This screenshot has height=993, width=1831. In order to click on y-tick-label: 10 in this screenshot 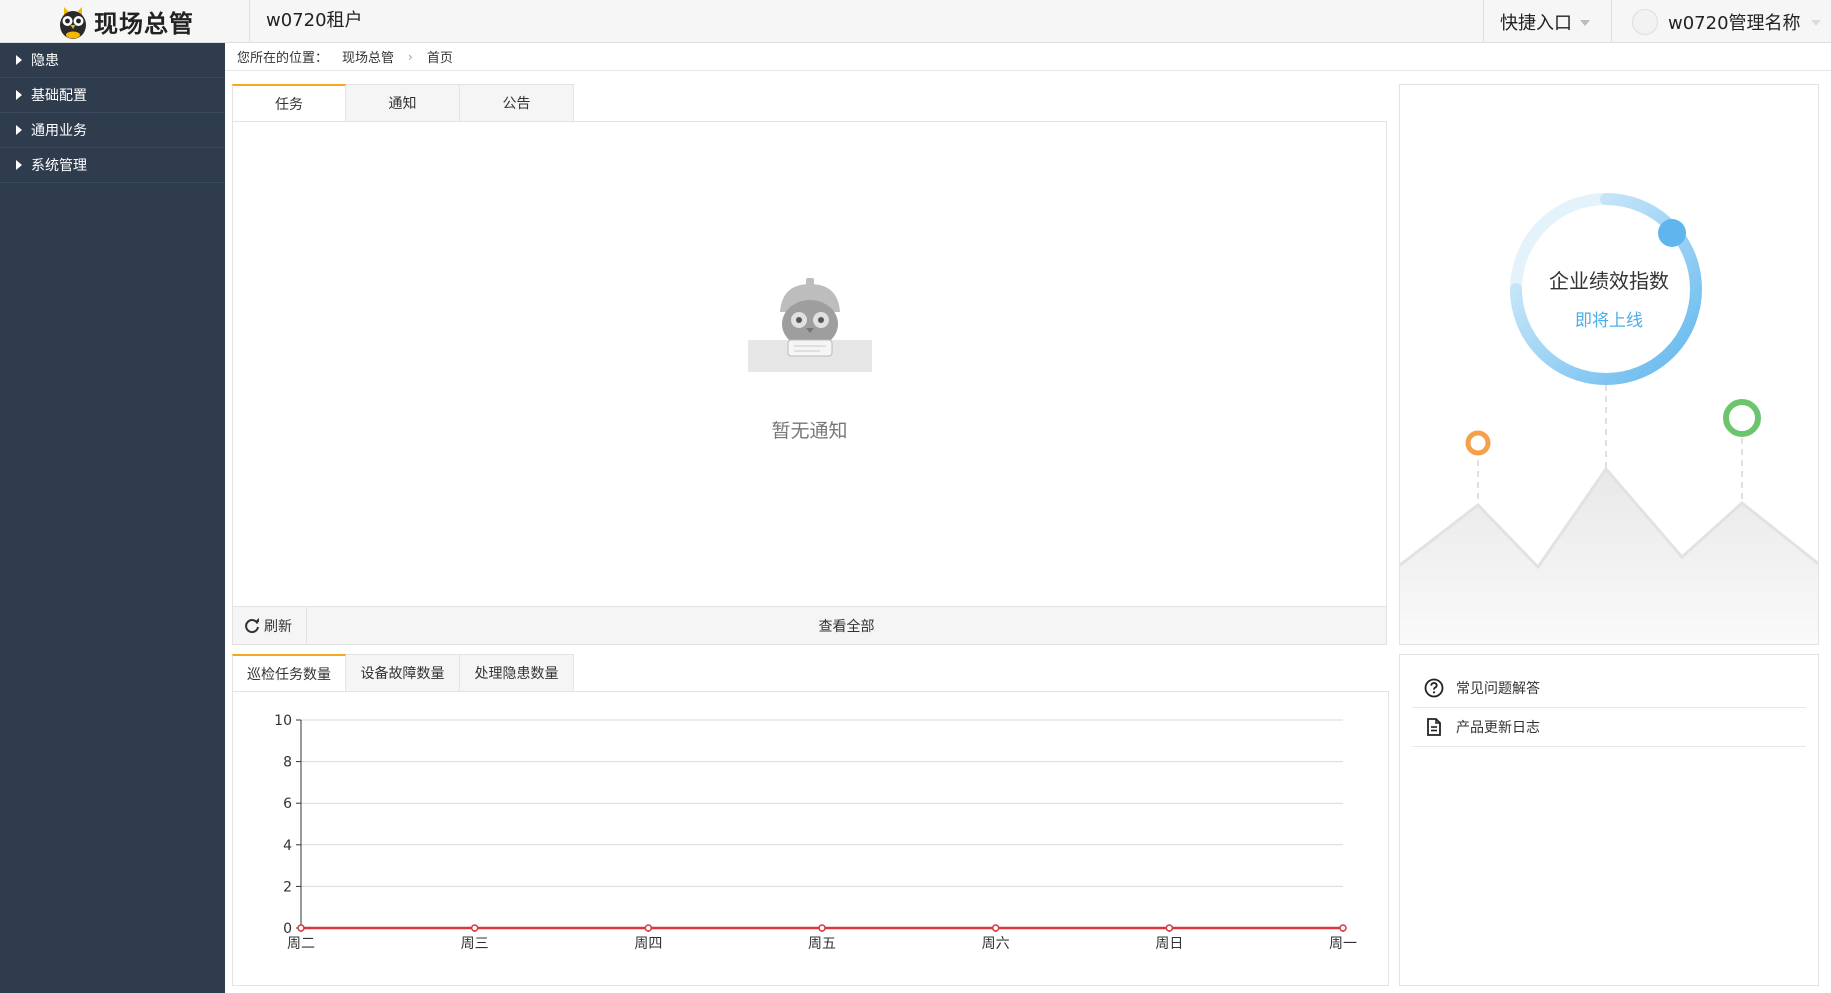, I will do `click(283, 721)`.